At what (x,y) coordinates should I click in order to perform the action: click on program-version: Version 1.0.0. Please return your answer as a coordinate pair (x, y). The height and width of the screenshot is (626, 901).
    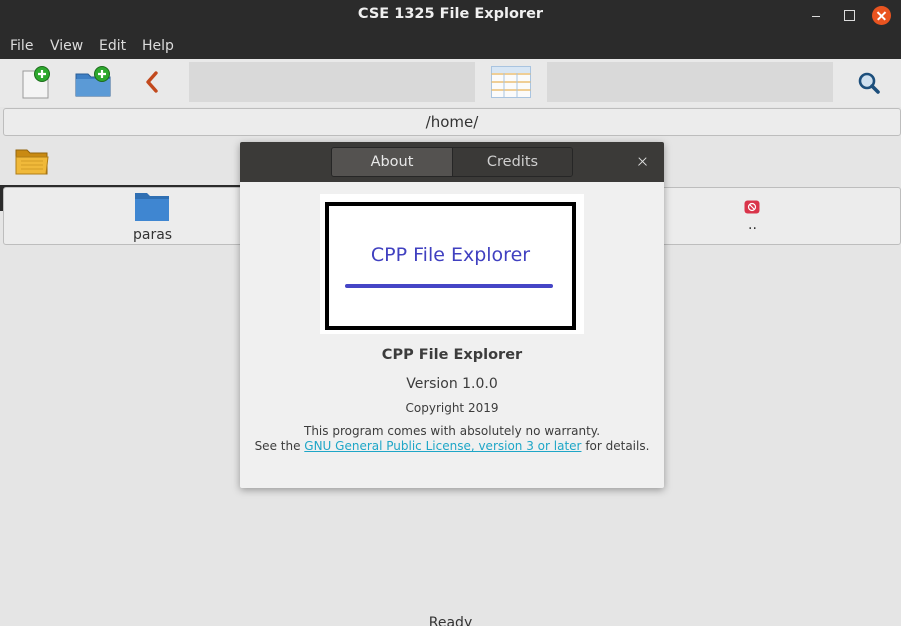
    Looking at the image, I should click on (452, 384).